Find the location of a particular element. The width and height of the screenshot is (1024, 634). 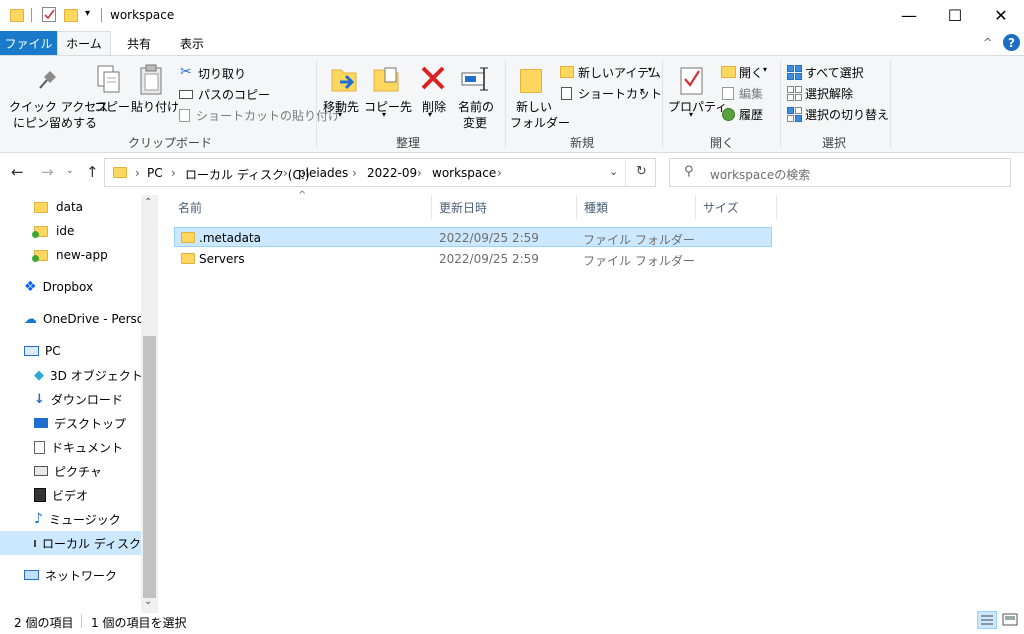

cut-button: ✂ 切り取り is located at coordinates (243, 74).